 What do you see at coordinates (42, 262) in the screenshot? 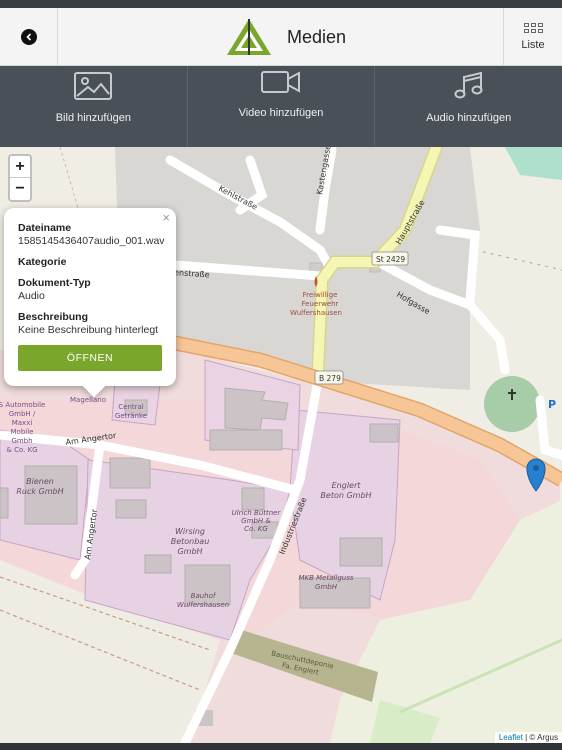
I see `popup-label-category: Kategorie` at bounding box center [42, 262].